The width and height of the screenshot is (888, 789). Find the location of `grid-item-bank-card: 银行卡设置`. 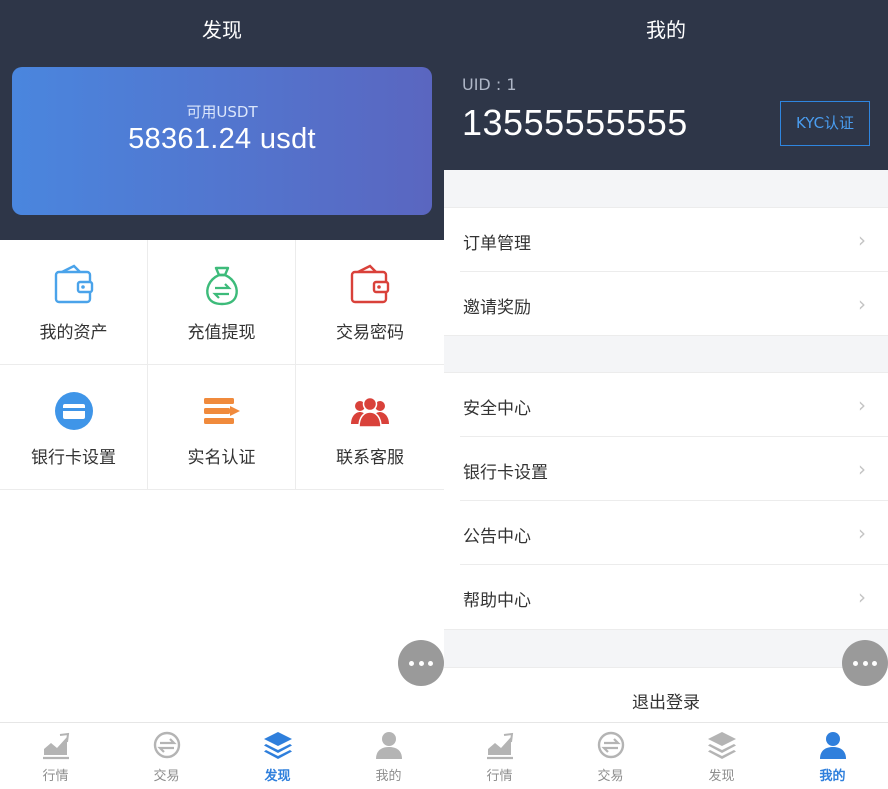

grid-item-bank-card: 银行卡设置 is located at coordinates (74, 427).